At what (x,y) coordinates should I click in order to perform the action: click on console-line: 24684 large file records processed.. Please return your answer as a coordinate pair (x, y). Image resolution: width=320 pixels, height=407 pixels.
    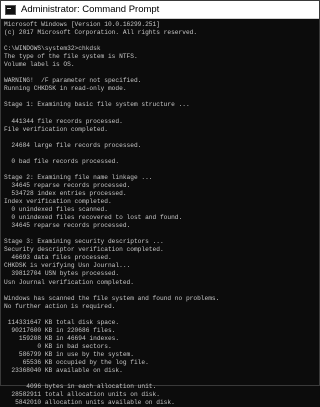
    Looking at the image, I should click on (73, 145).